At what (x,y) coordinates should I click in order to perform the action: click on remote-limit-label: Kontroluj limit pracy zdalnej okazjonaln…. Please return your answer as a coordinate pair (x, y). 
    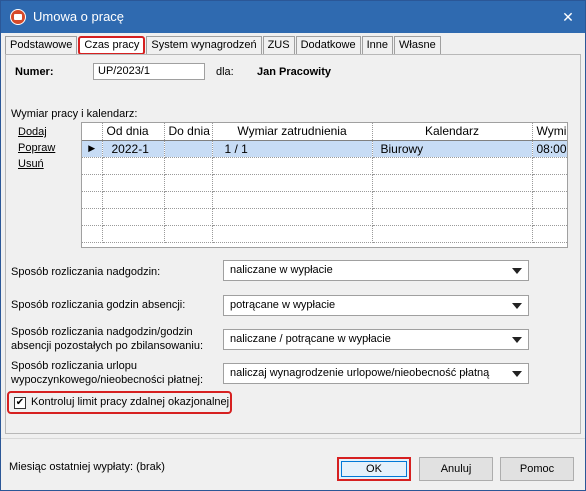
    Looking at the image, I should click on (130, 402).